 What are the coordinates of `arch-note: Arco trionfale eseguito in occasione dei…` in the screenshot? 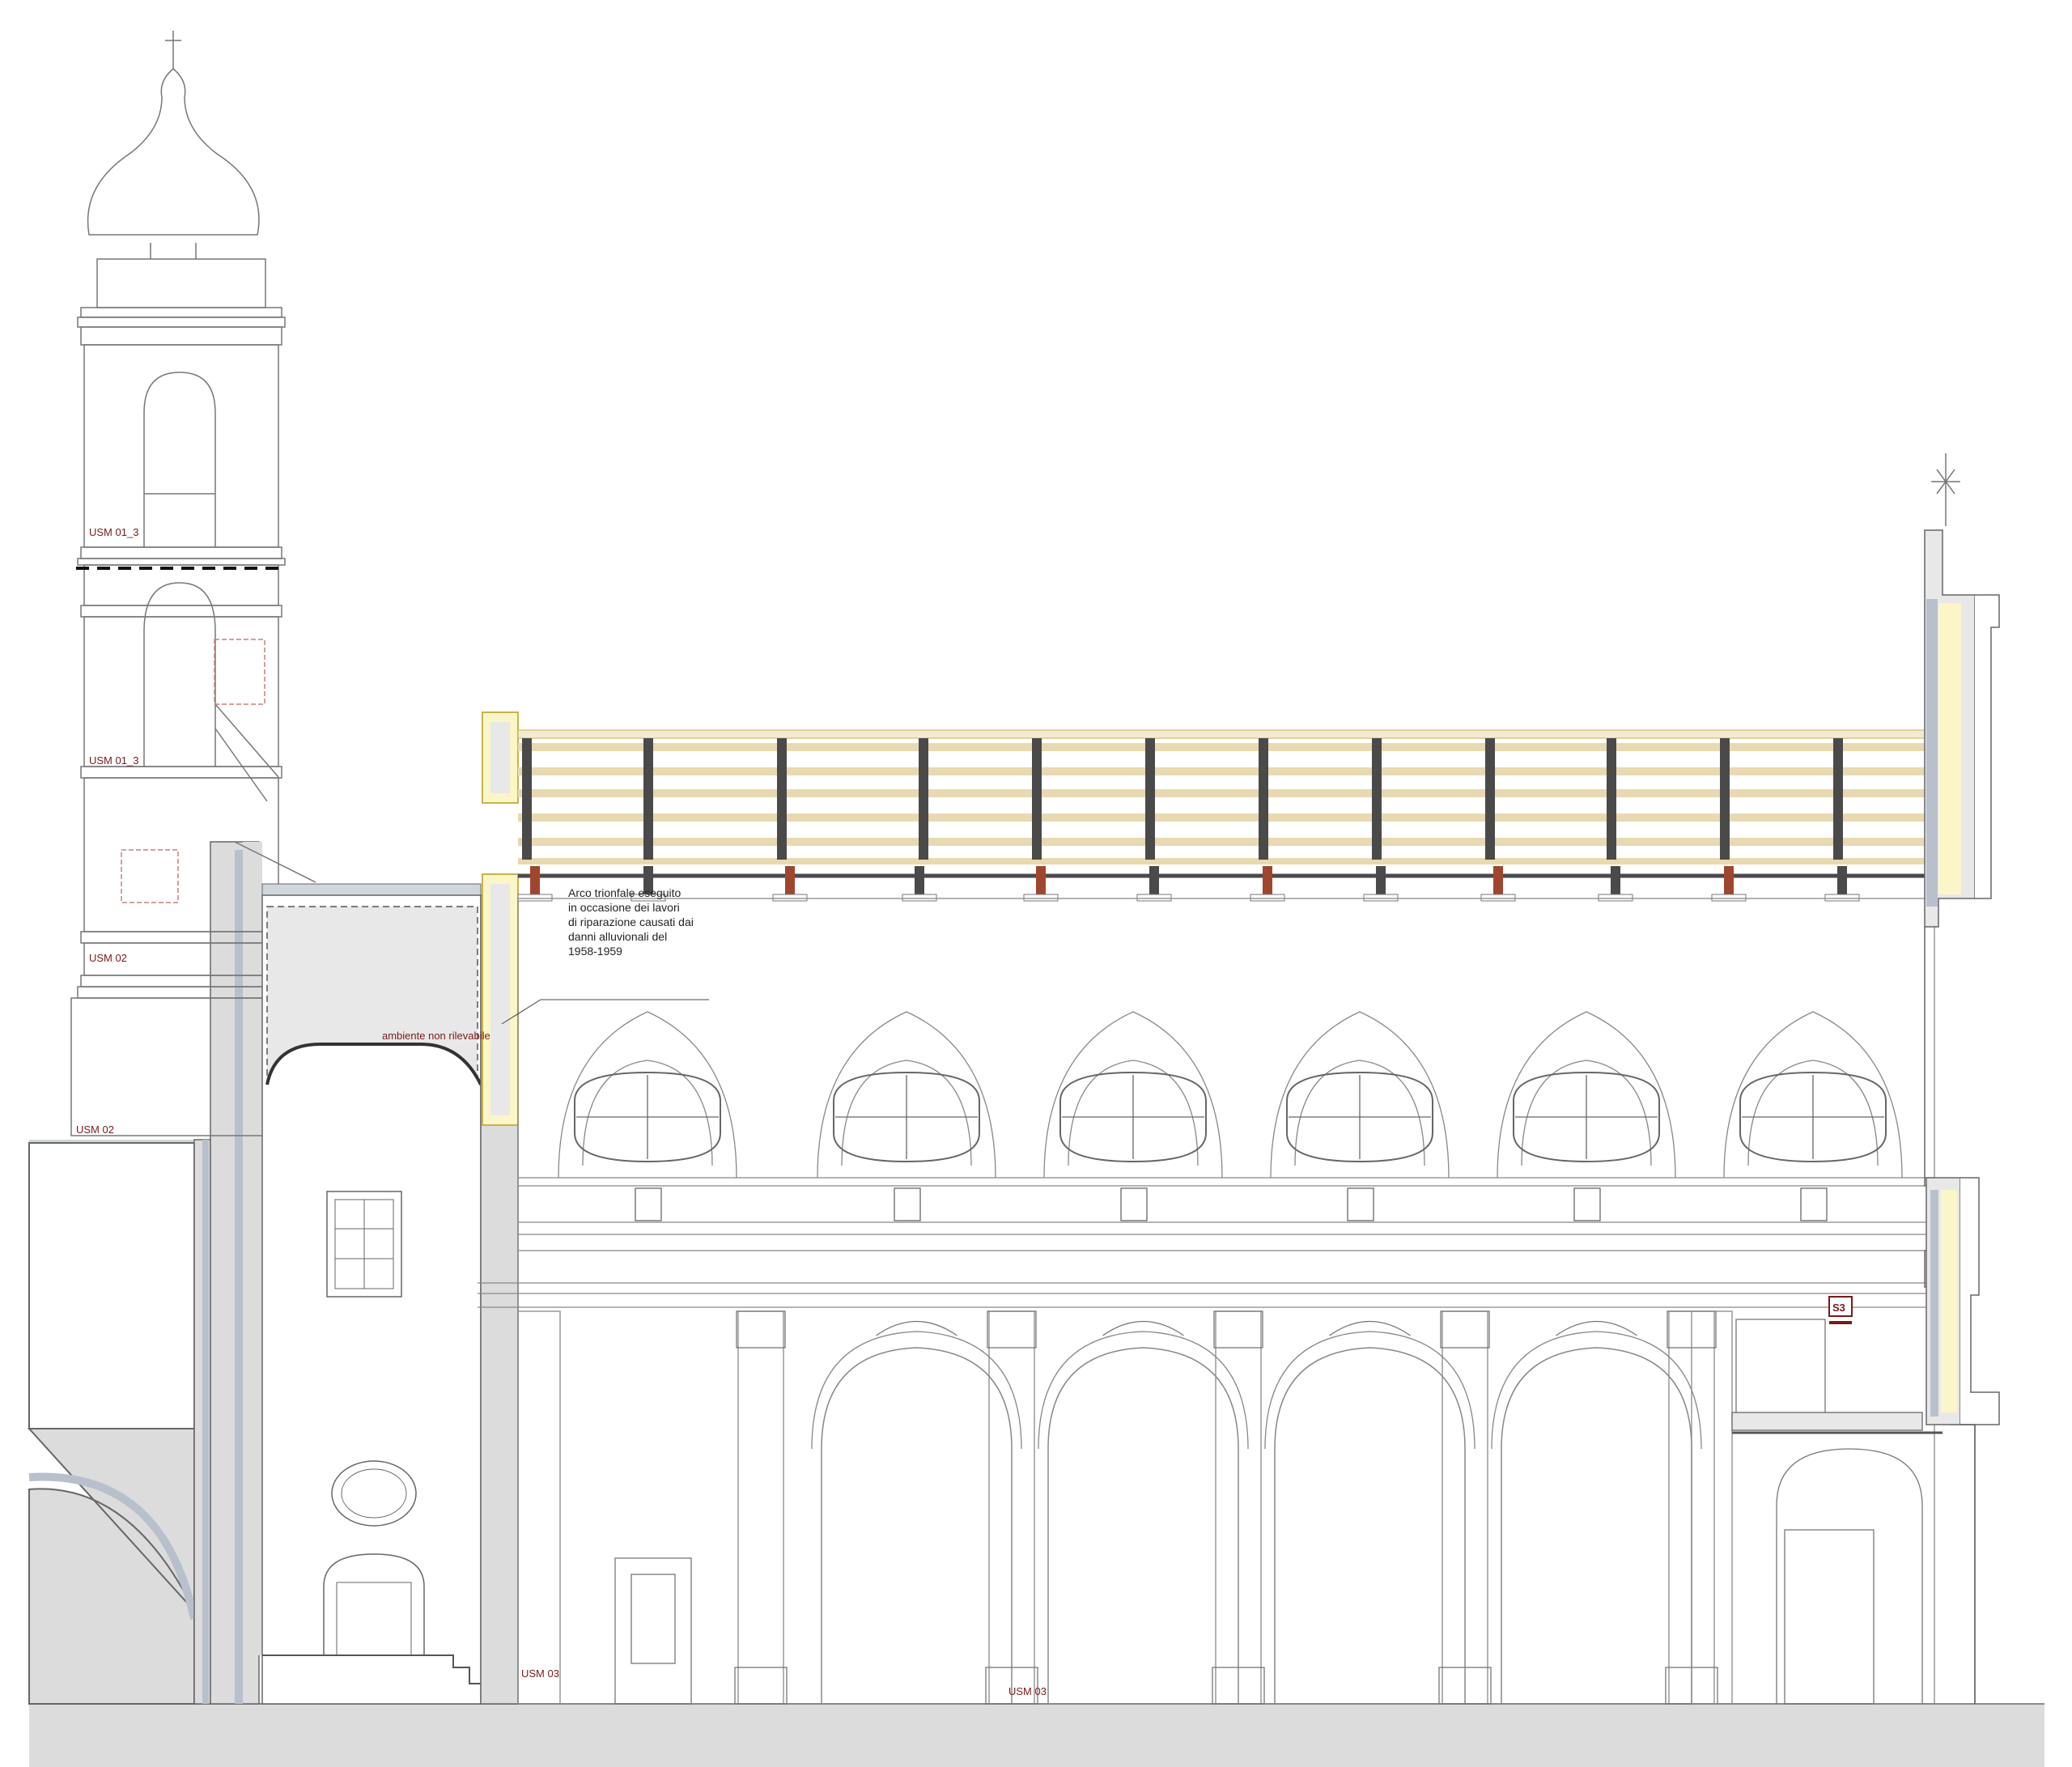 It's located at (631, 922).